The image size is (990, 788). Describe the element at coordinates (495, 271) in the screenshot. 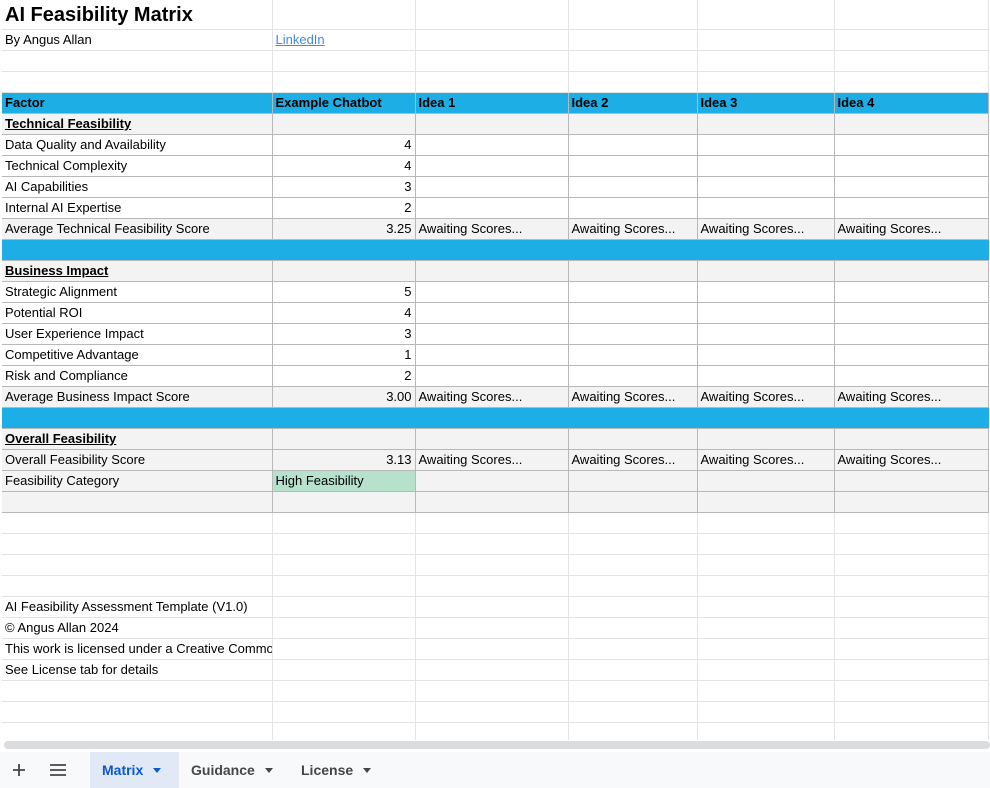

I see `section-business: Business Impact` at that location.